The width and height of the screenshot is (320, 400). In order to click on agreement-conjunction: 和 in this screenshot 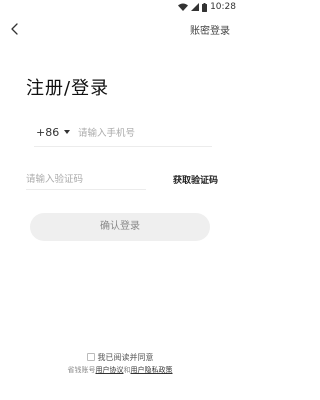, I will do `click(127, 370)`.